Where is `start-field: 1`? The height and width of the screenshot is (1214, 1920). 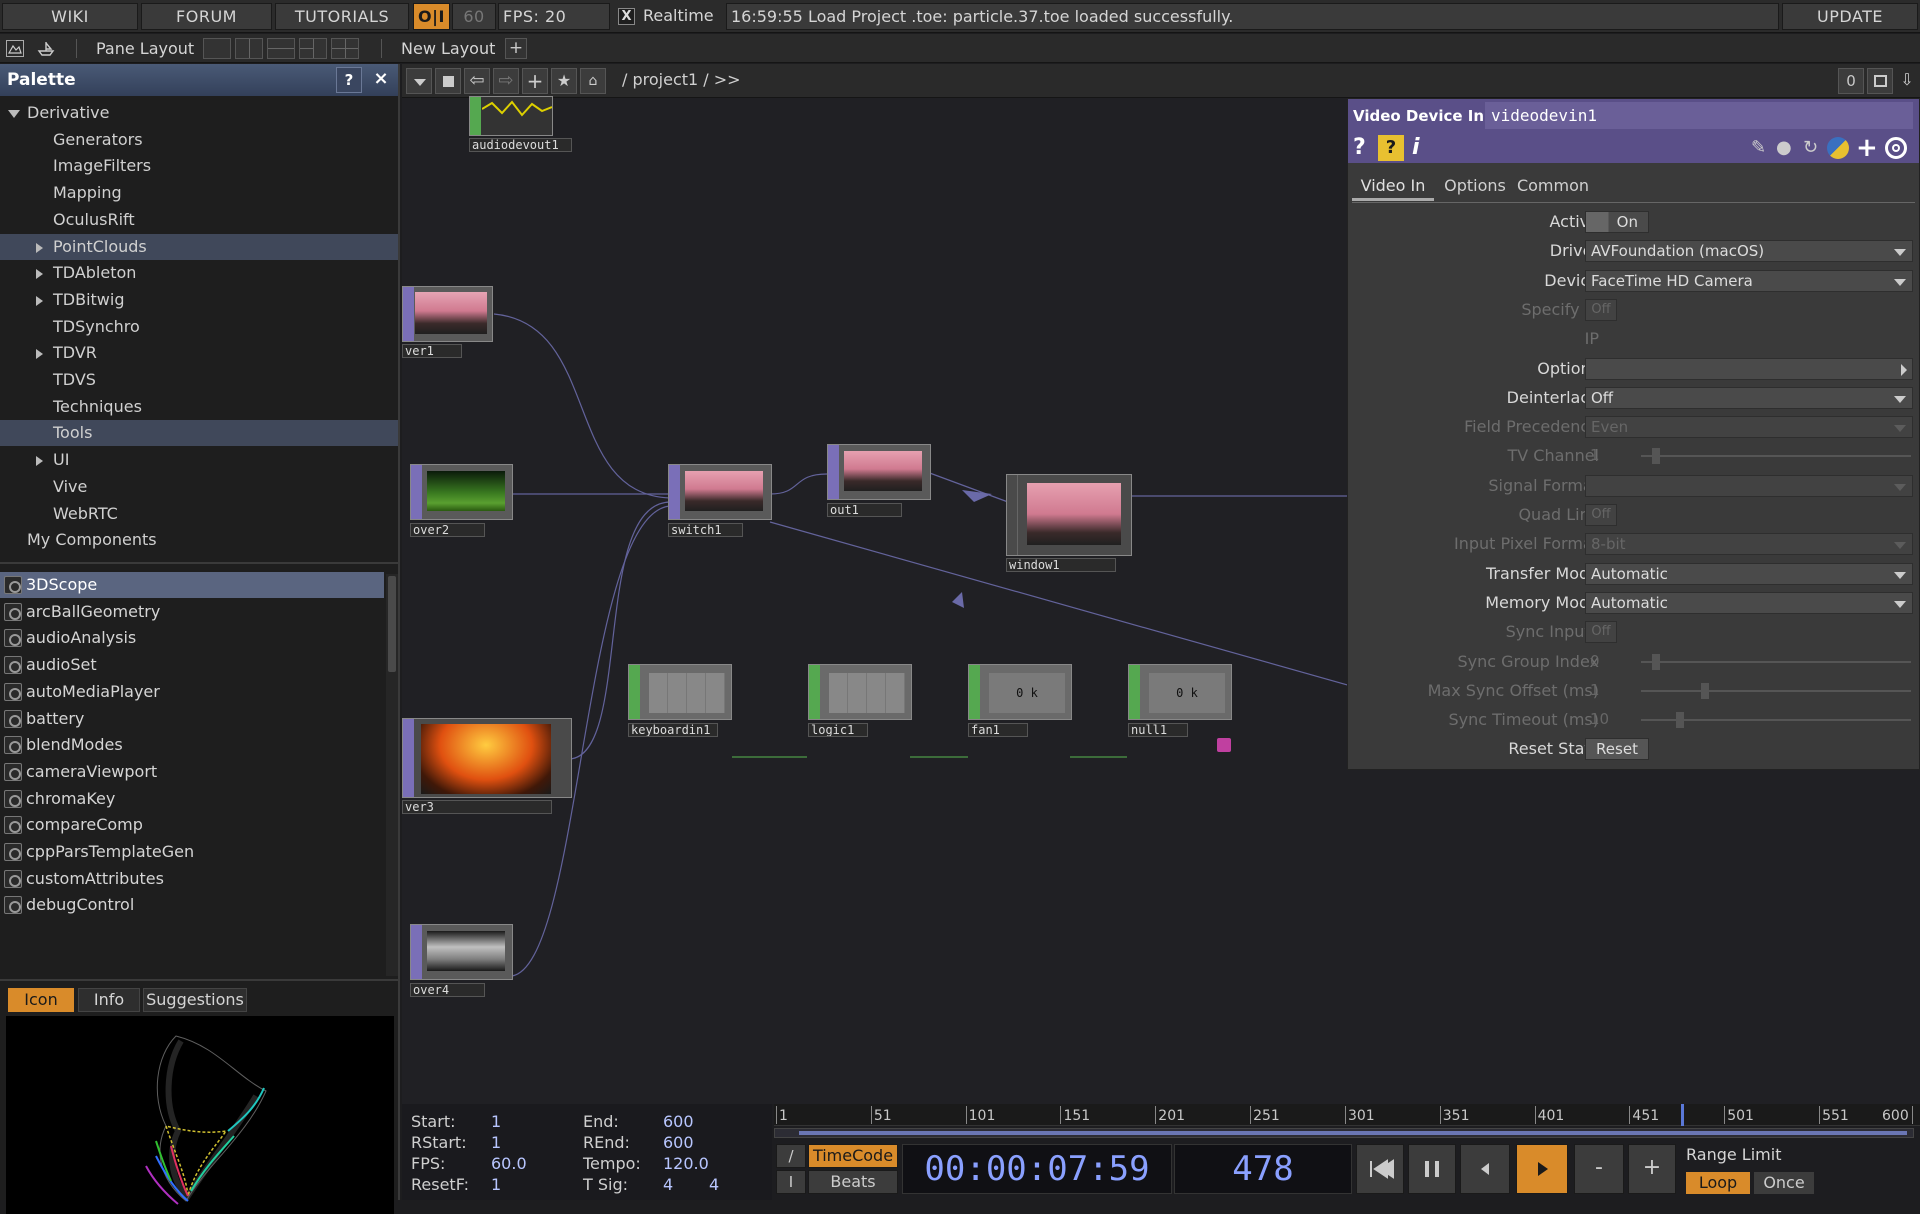 start-field: 1 is located at coordinates (496, 1121).